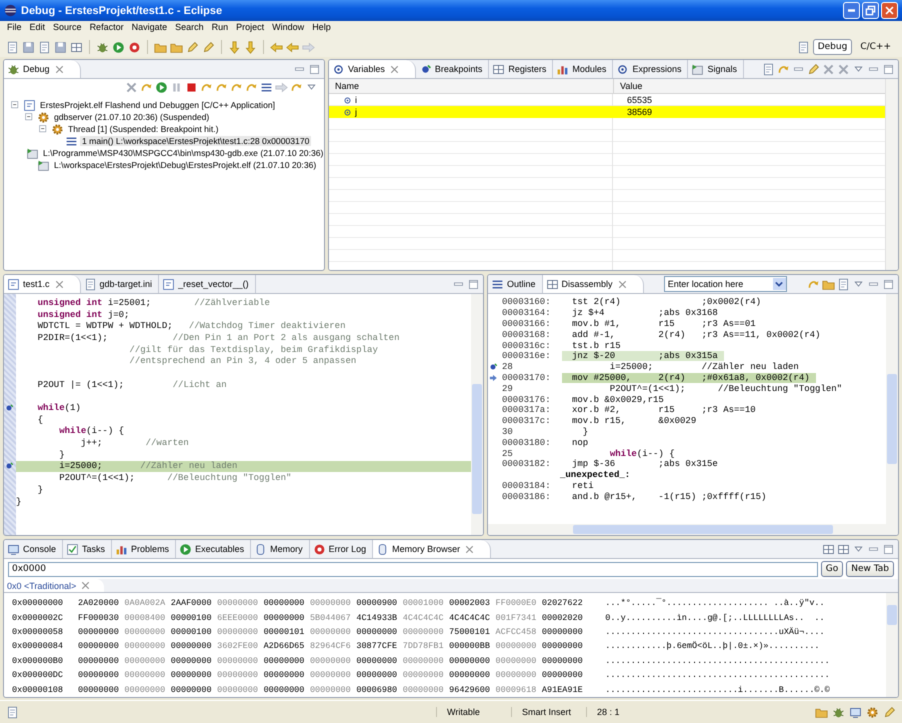  I want to click on rendering-tab: 0x0 <Traditional>, so click(54, 585).